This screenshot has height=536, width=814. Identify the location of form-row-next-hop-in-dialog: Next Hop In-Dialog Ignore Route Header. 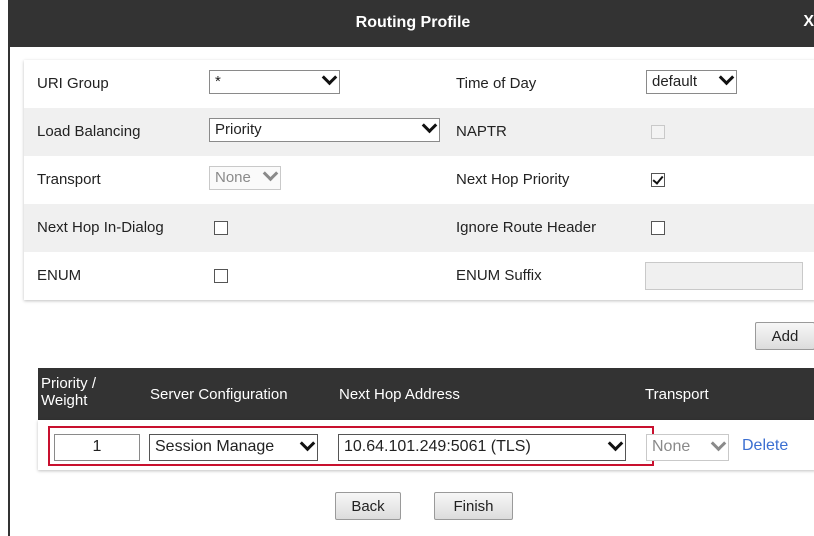
(419, 228).